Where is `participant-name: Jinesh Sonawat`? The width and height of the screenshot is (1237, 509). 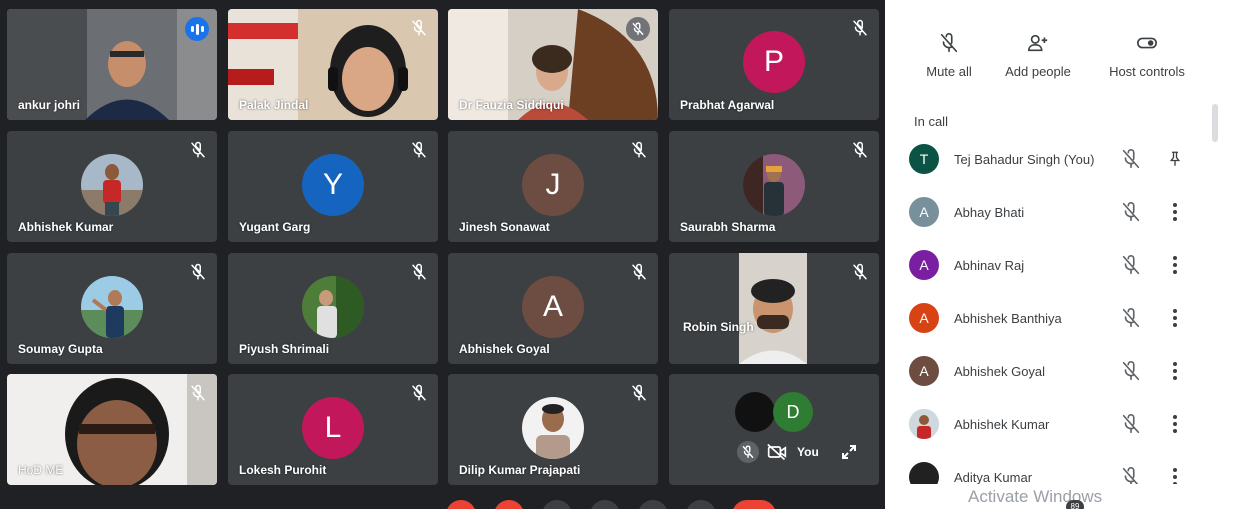
participant-name: Jinesh Sonawat is located at coordinates (504, 227).